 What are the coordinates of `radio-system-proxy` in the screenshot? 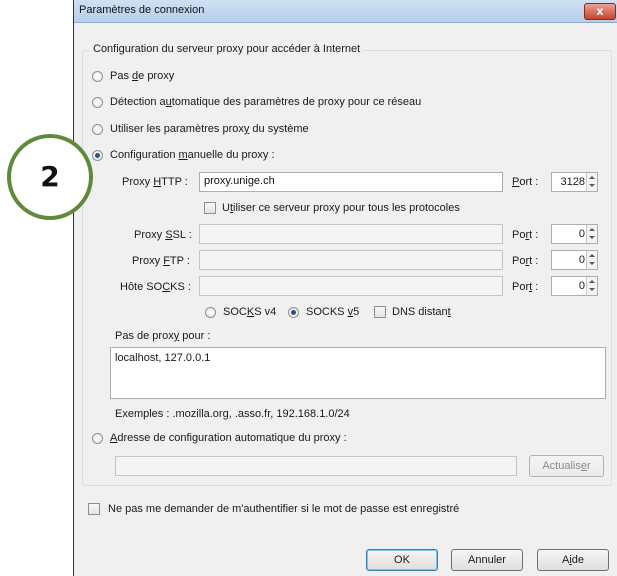 It's located at (97, 129).